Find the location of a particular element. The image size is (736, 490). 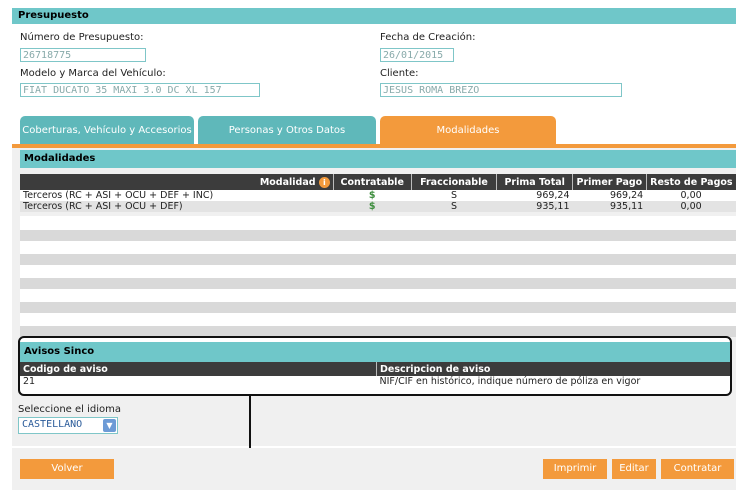

client-field: JESUS ROMA BREZO is located at coordinates (501, 90).